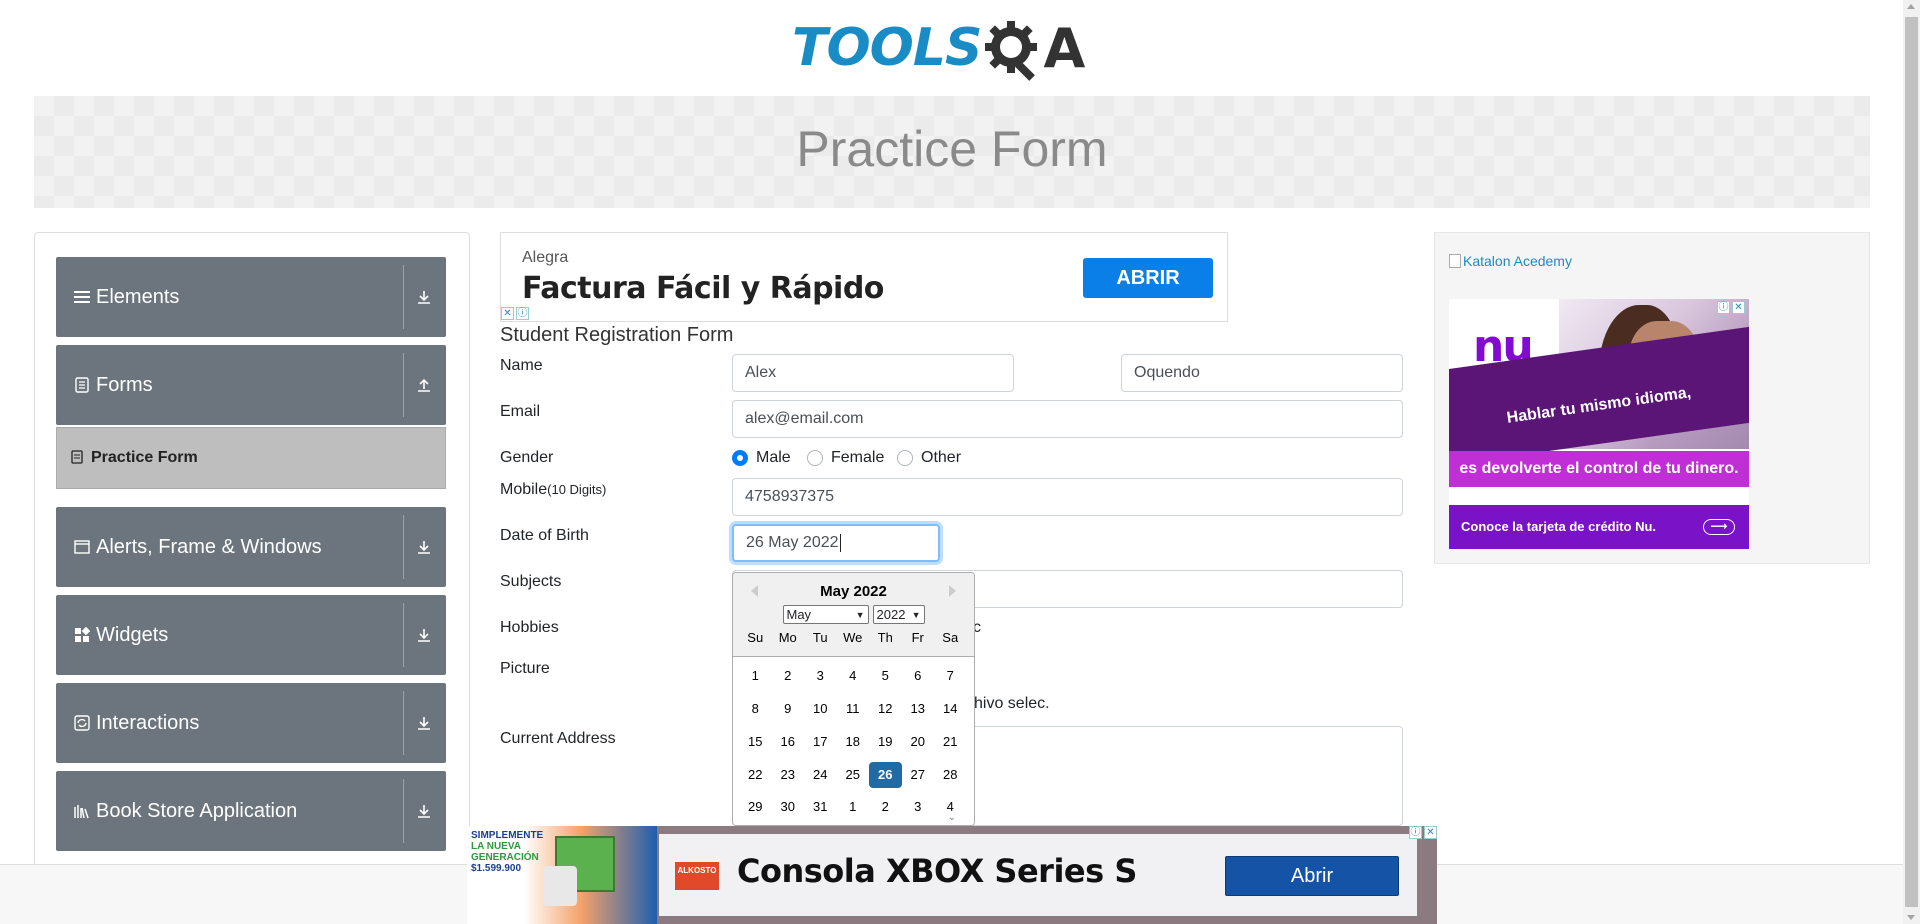  I want to click on day-cell: 9, so click(788, 709).